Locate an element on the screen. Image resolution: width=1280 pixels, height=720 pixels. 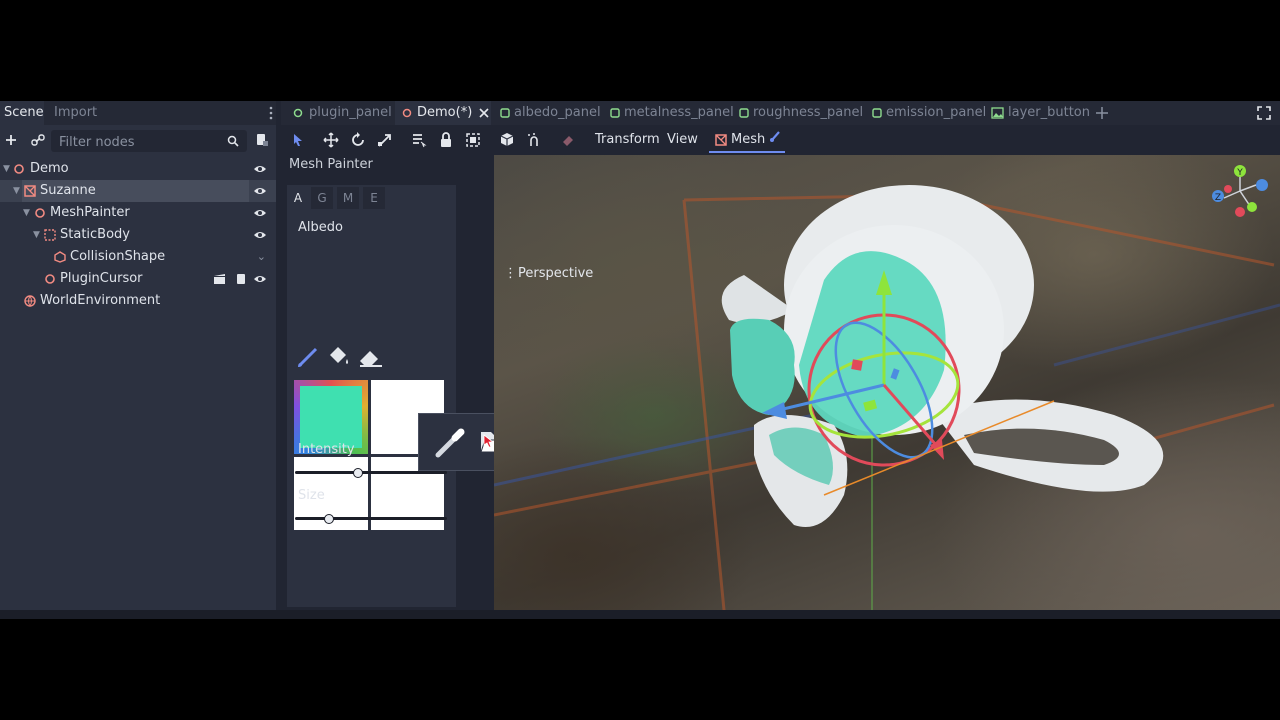
tree-item-collisionshape: CollisionShape ⌄ is located at coordinates (138, 257).